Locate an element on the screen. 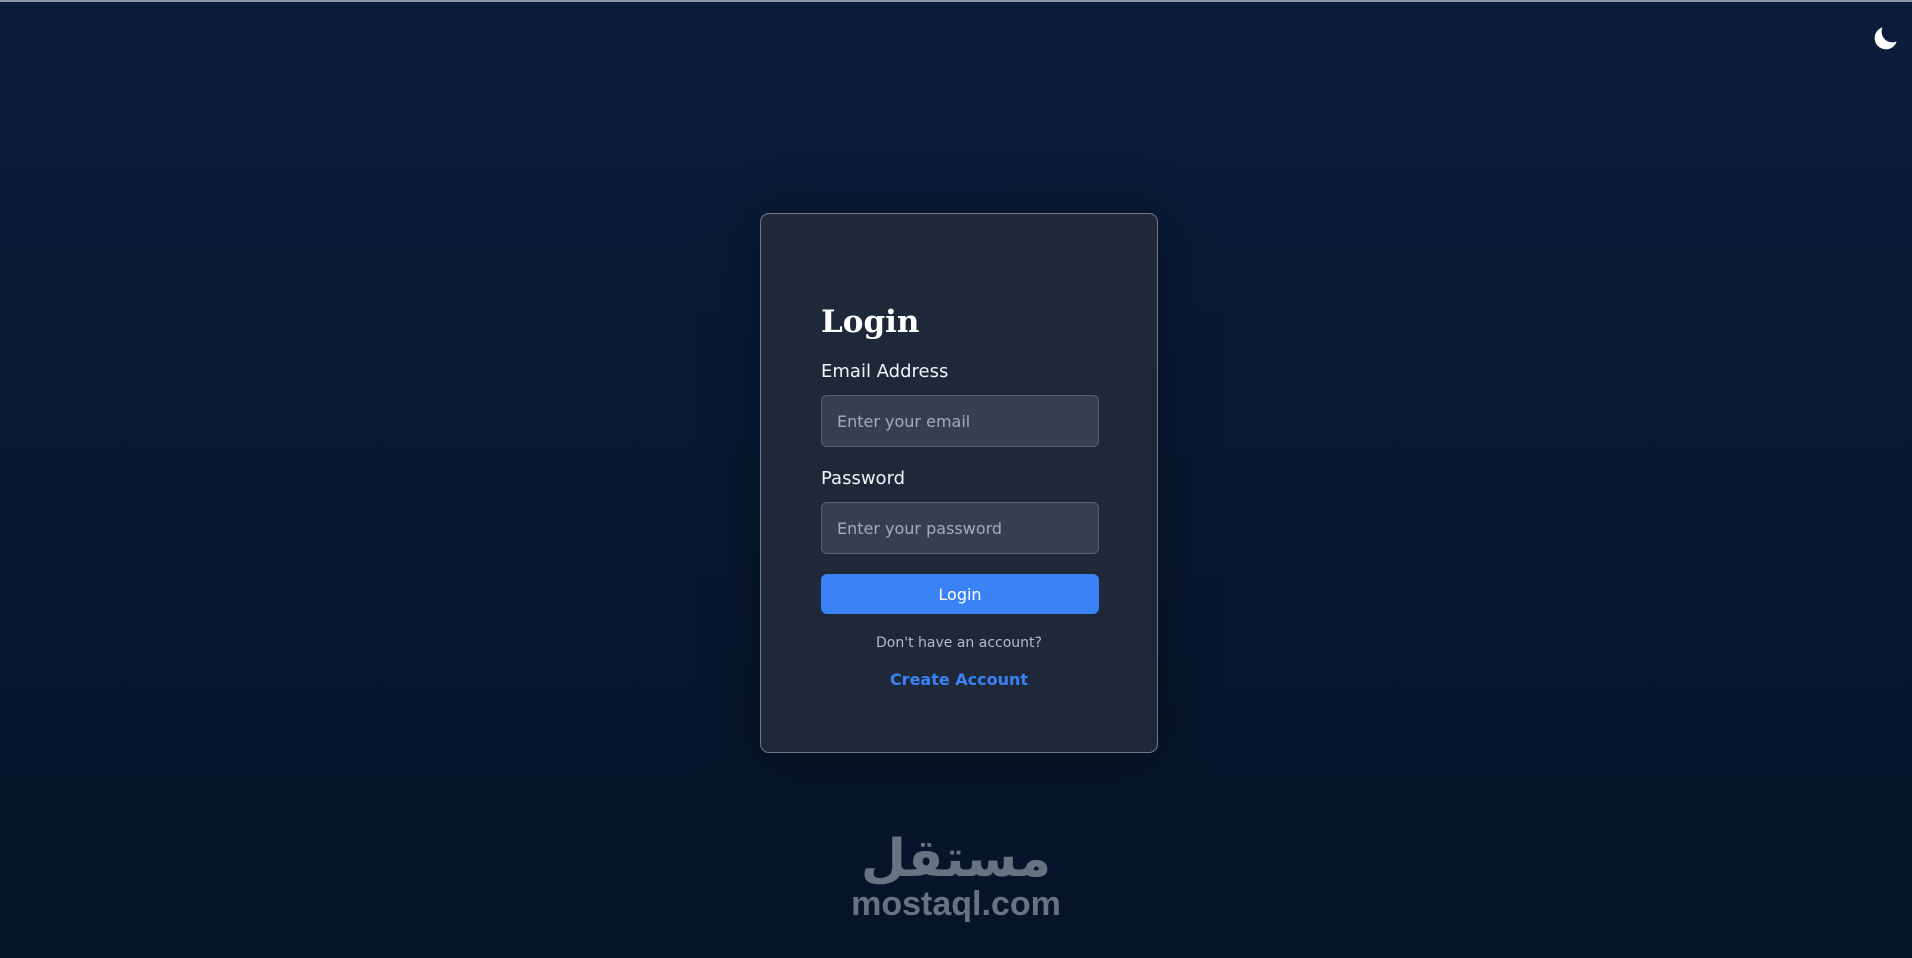 This screenshot has height=958, width=1912. email-label: Email Address is located at coordinates (885, 371).